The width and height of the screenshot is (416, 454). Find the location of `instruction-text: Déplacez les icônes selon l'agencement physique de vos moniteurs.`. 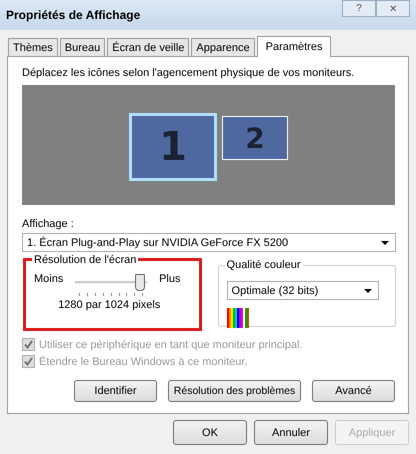

instruction-text: Déplacez les icônes selon l'agencement physique de vos moniteurs. is located at coordinates (189, 73).